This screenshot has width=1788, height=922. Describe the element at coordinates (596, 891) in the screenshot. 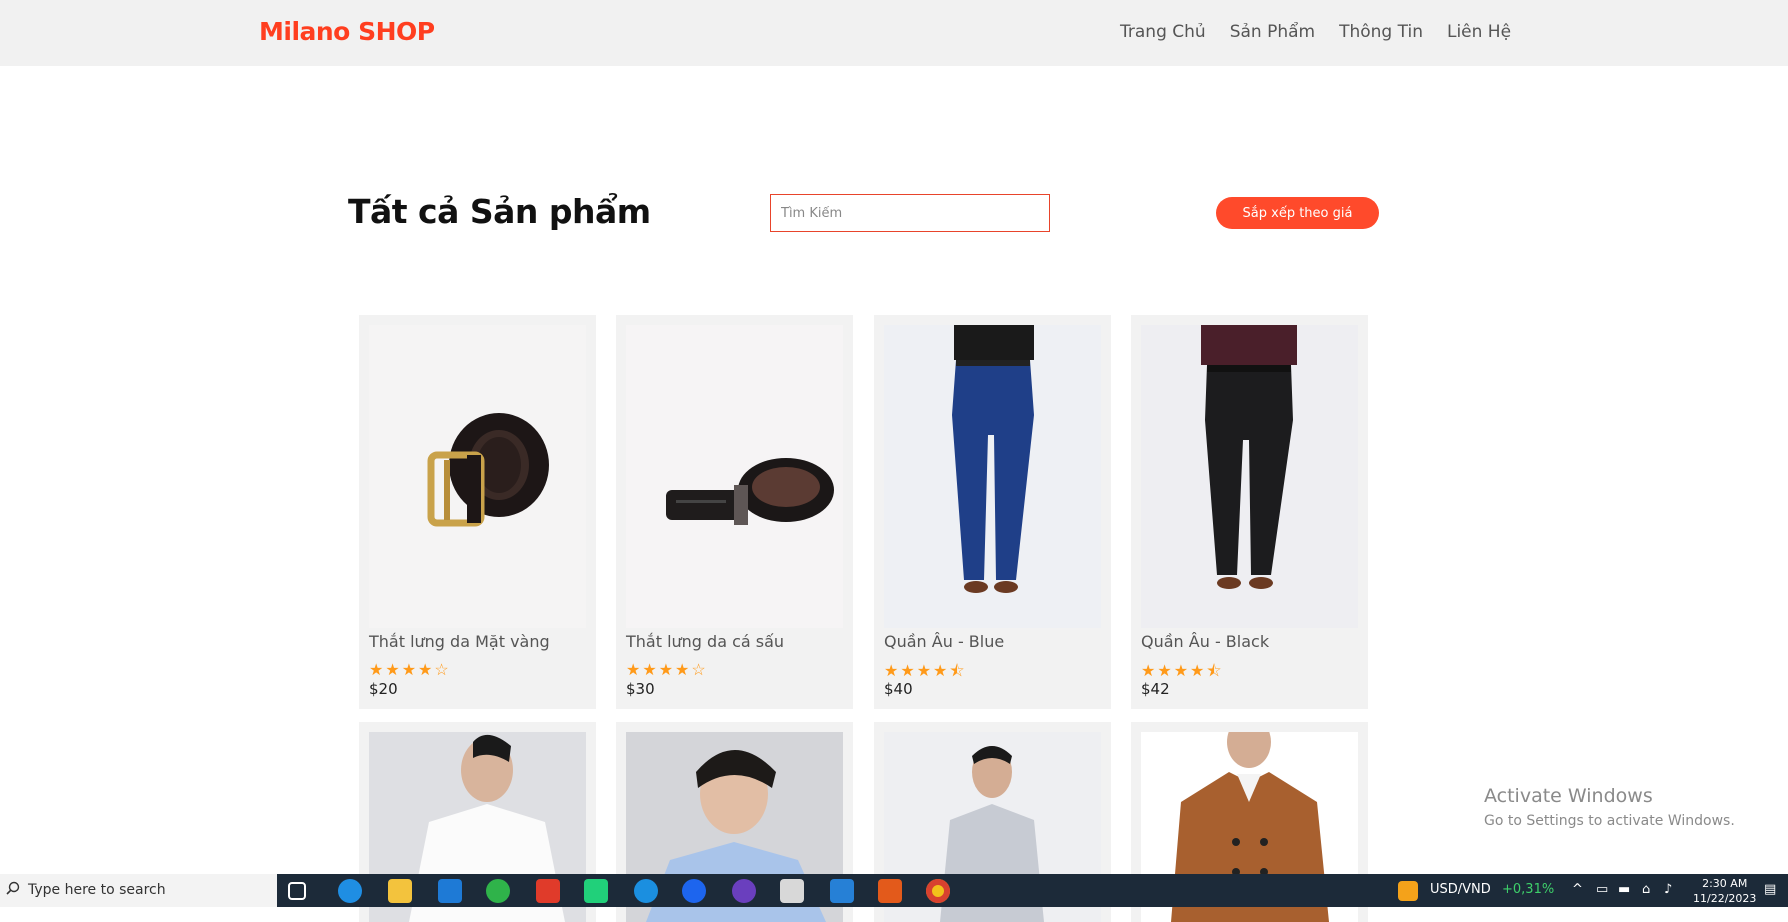

I see `clion-icon` at that location.